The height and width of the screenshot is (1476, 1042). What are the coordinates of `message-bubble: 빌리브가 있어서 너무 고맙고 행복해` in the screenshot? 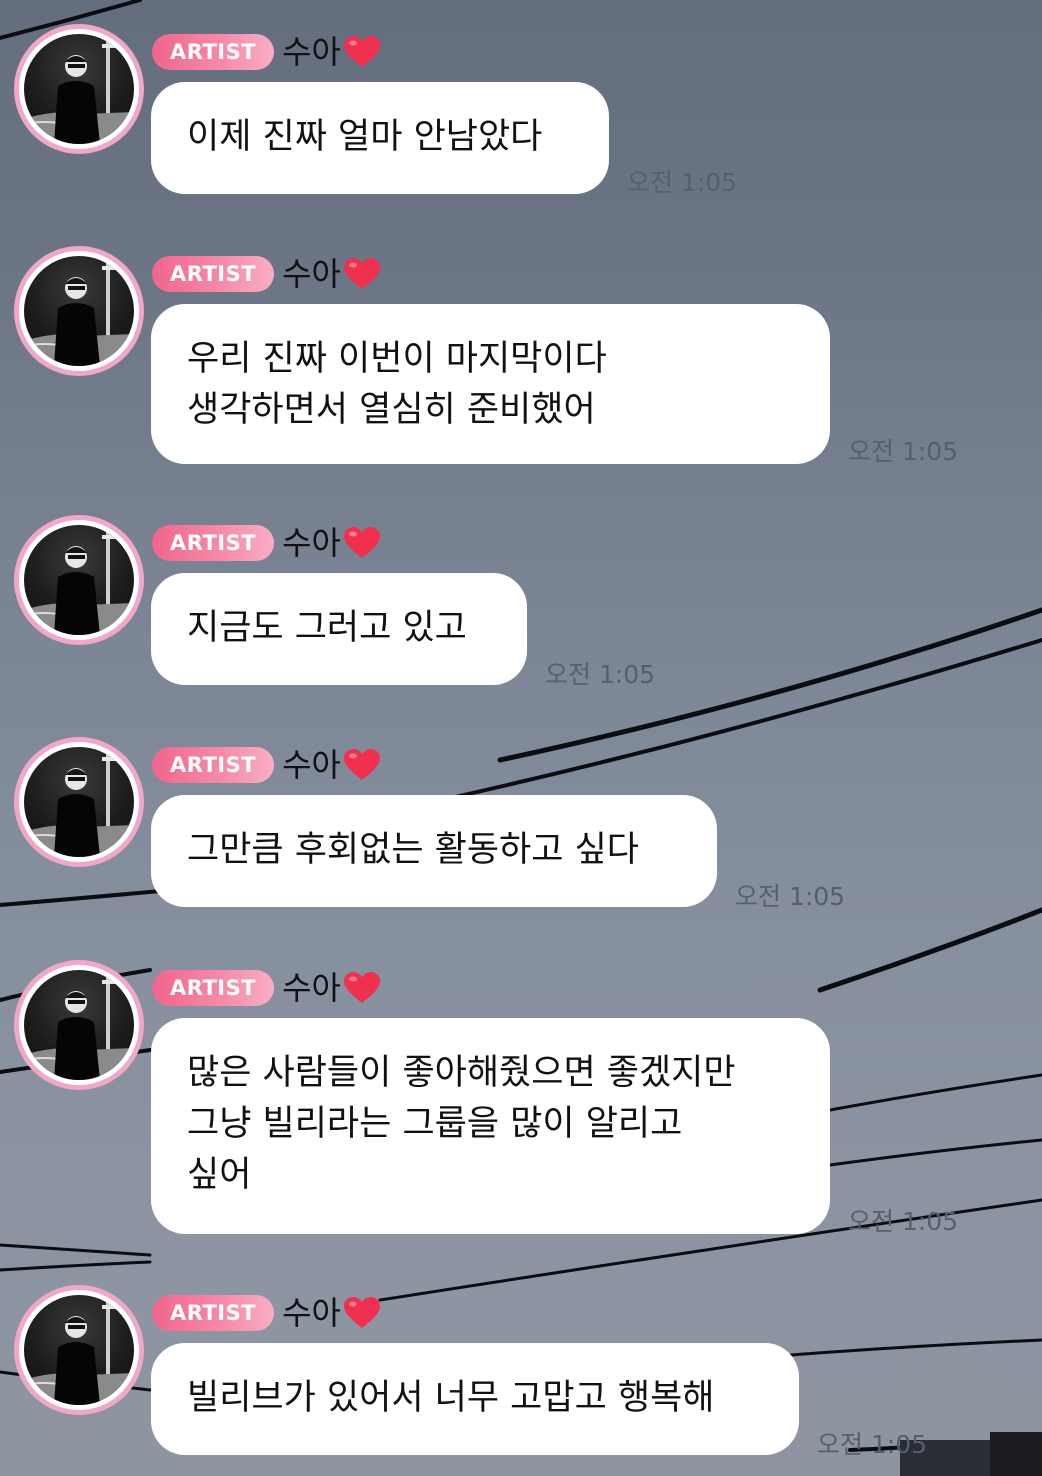 It's located at (475, 1399).